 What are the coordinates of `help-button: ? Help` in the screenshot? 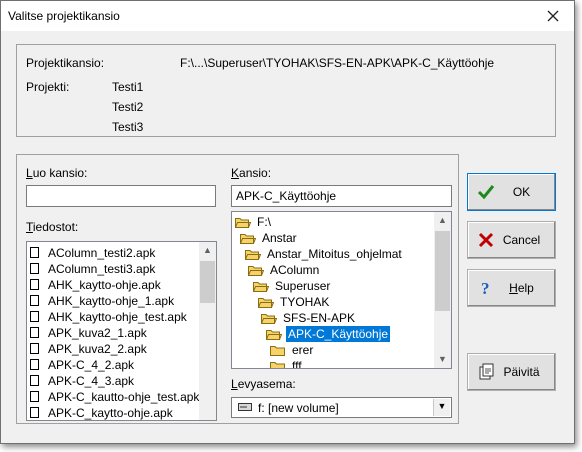 It's located at (511, 288).